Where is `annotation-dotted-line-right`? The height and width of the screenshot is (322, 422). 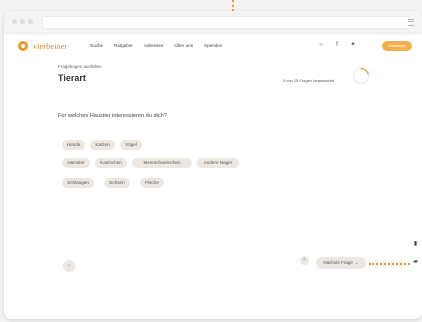 annotation-dotted-line-right is located at coordinates (391, 264).